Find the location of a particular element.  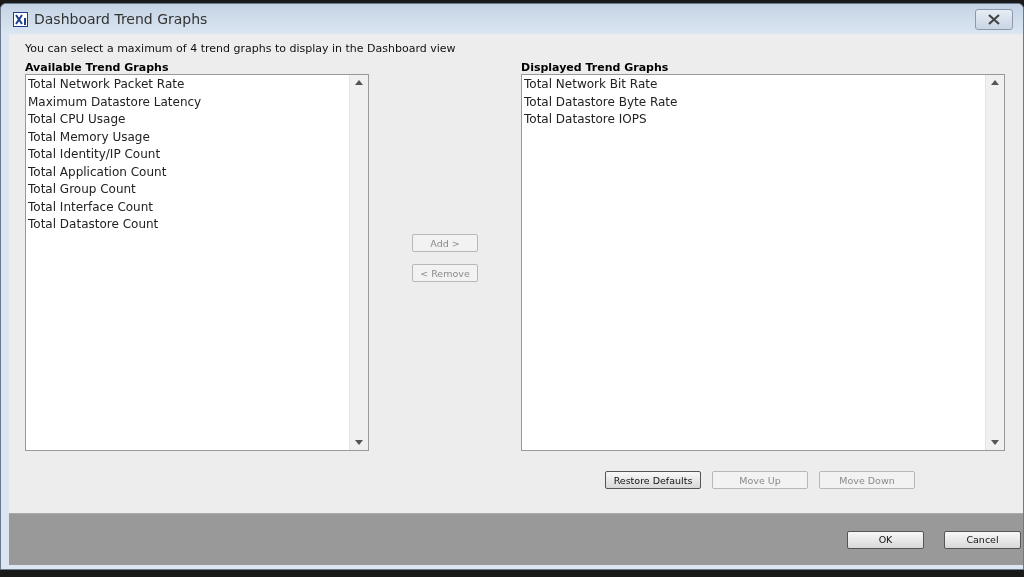

app-logo-icon is located at coordinates (20, 19).